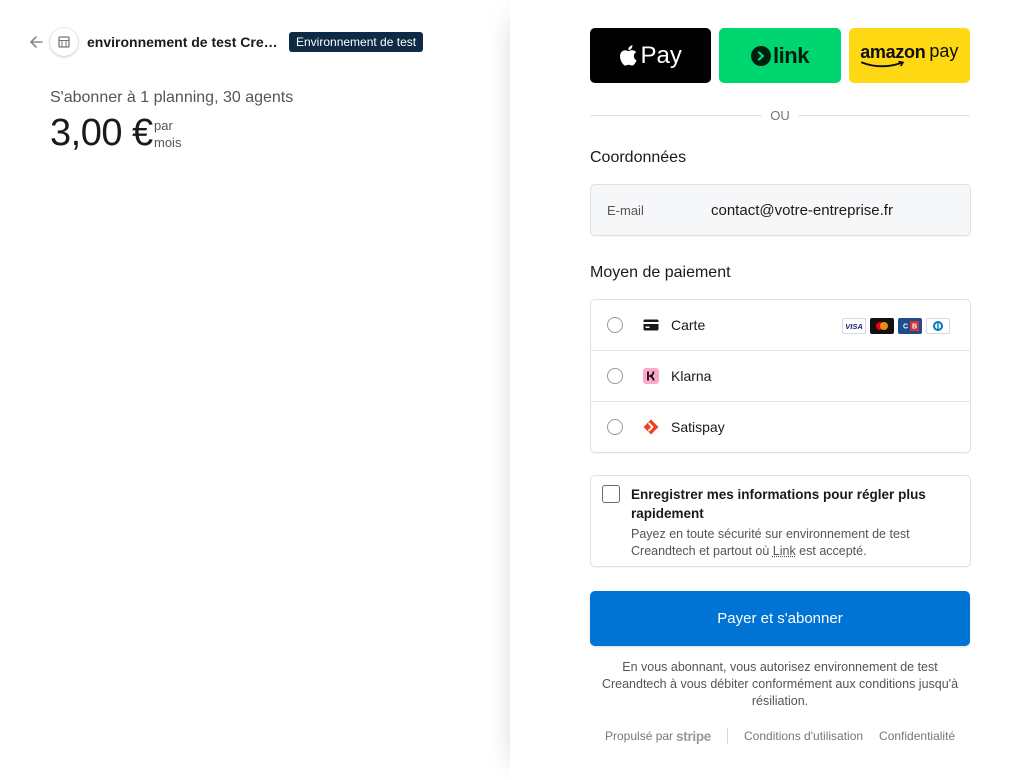 This screenshot has width=1010, height=780. What do you see at coordinates (905, 327) in the screenshot?
I see `svg-text: C` at bounding box center [905, 327].